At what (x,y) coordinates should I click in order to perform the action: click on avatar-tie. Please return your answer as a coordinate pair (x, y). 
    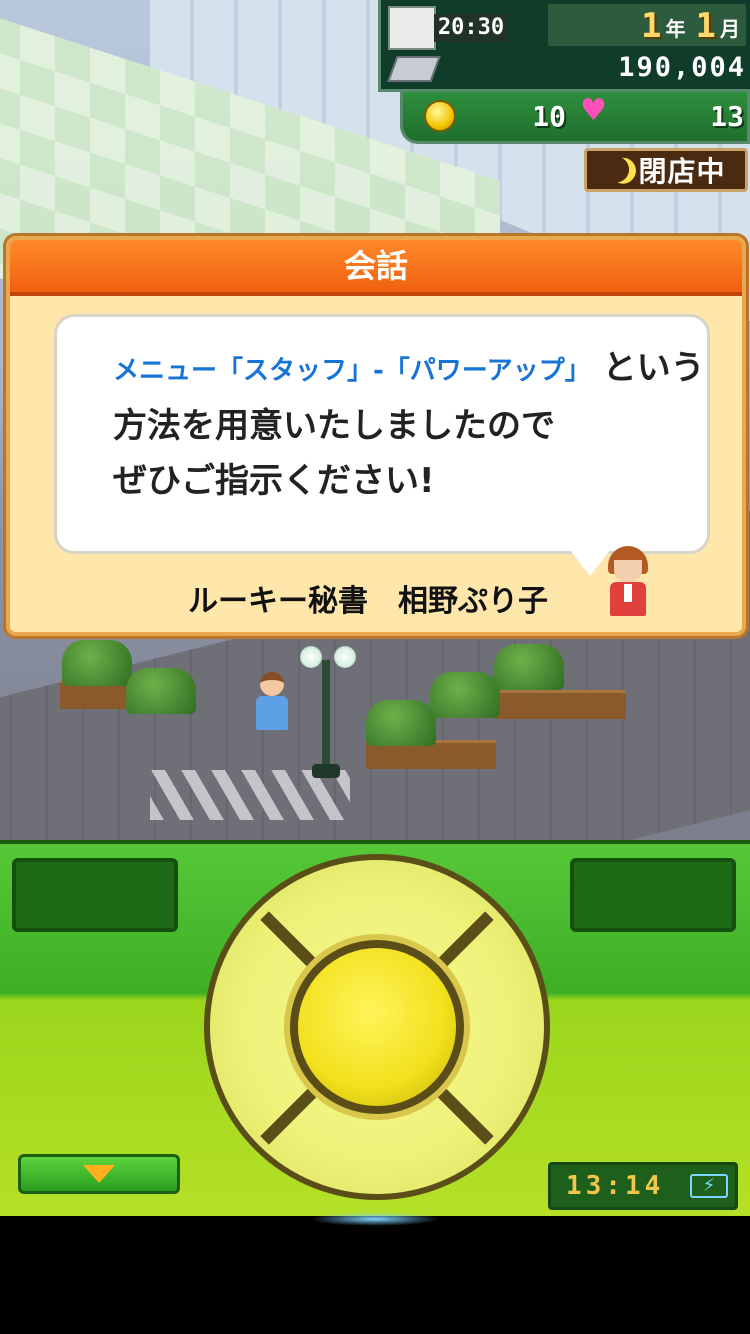
    Looking at the image, I should click on (628, 593).